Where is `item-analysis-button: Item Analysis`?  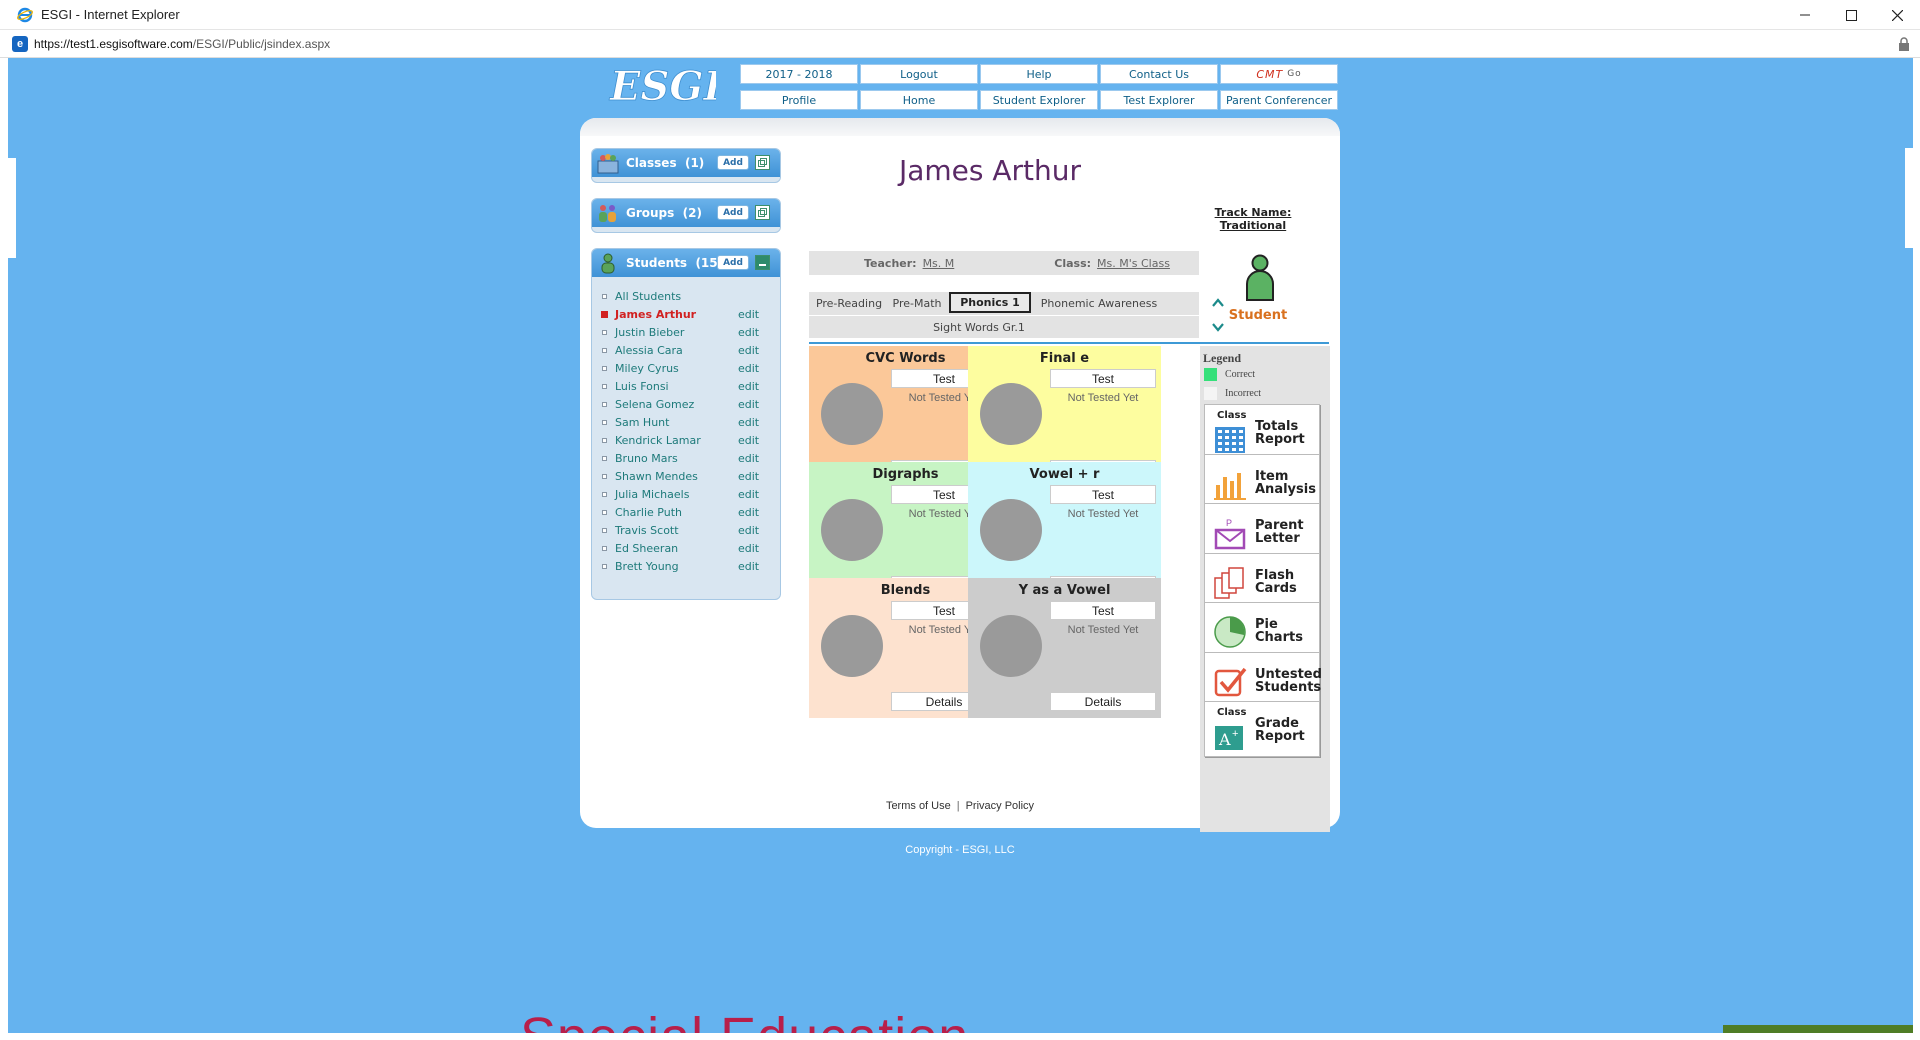 item-analysis-button: Item Analysis is located at coordinates (1262, 481).